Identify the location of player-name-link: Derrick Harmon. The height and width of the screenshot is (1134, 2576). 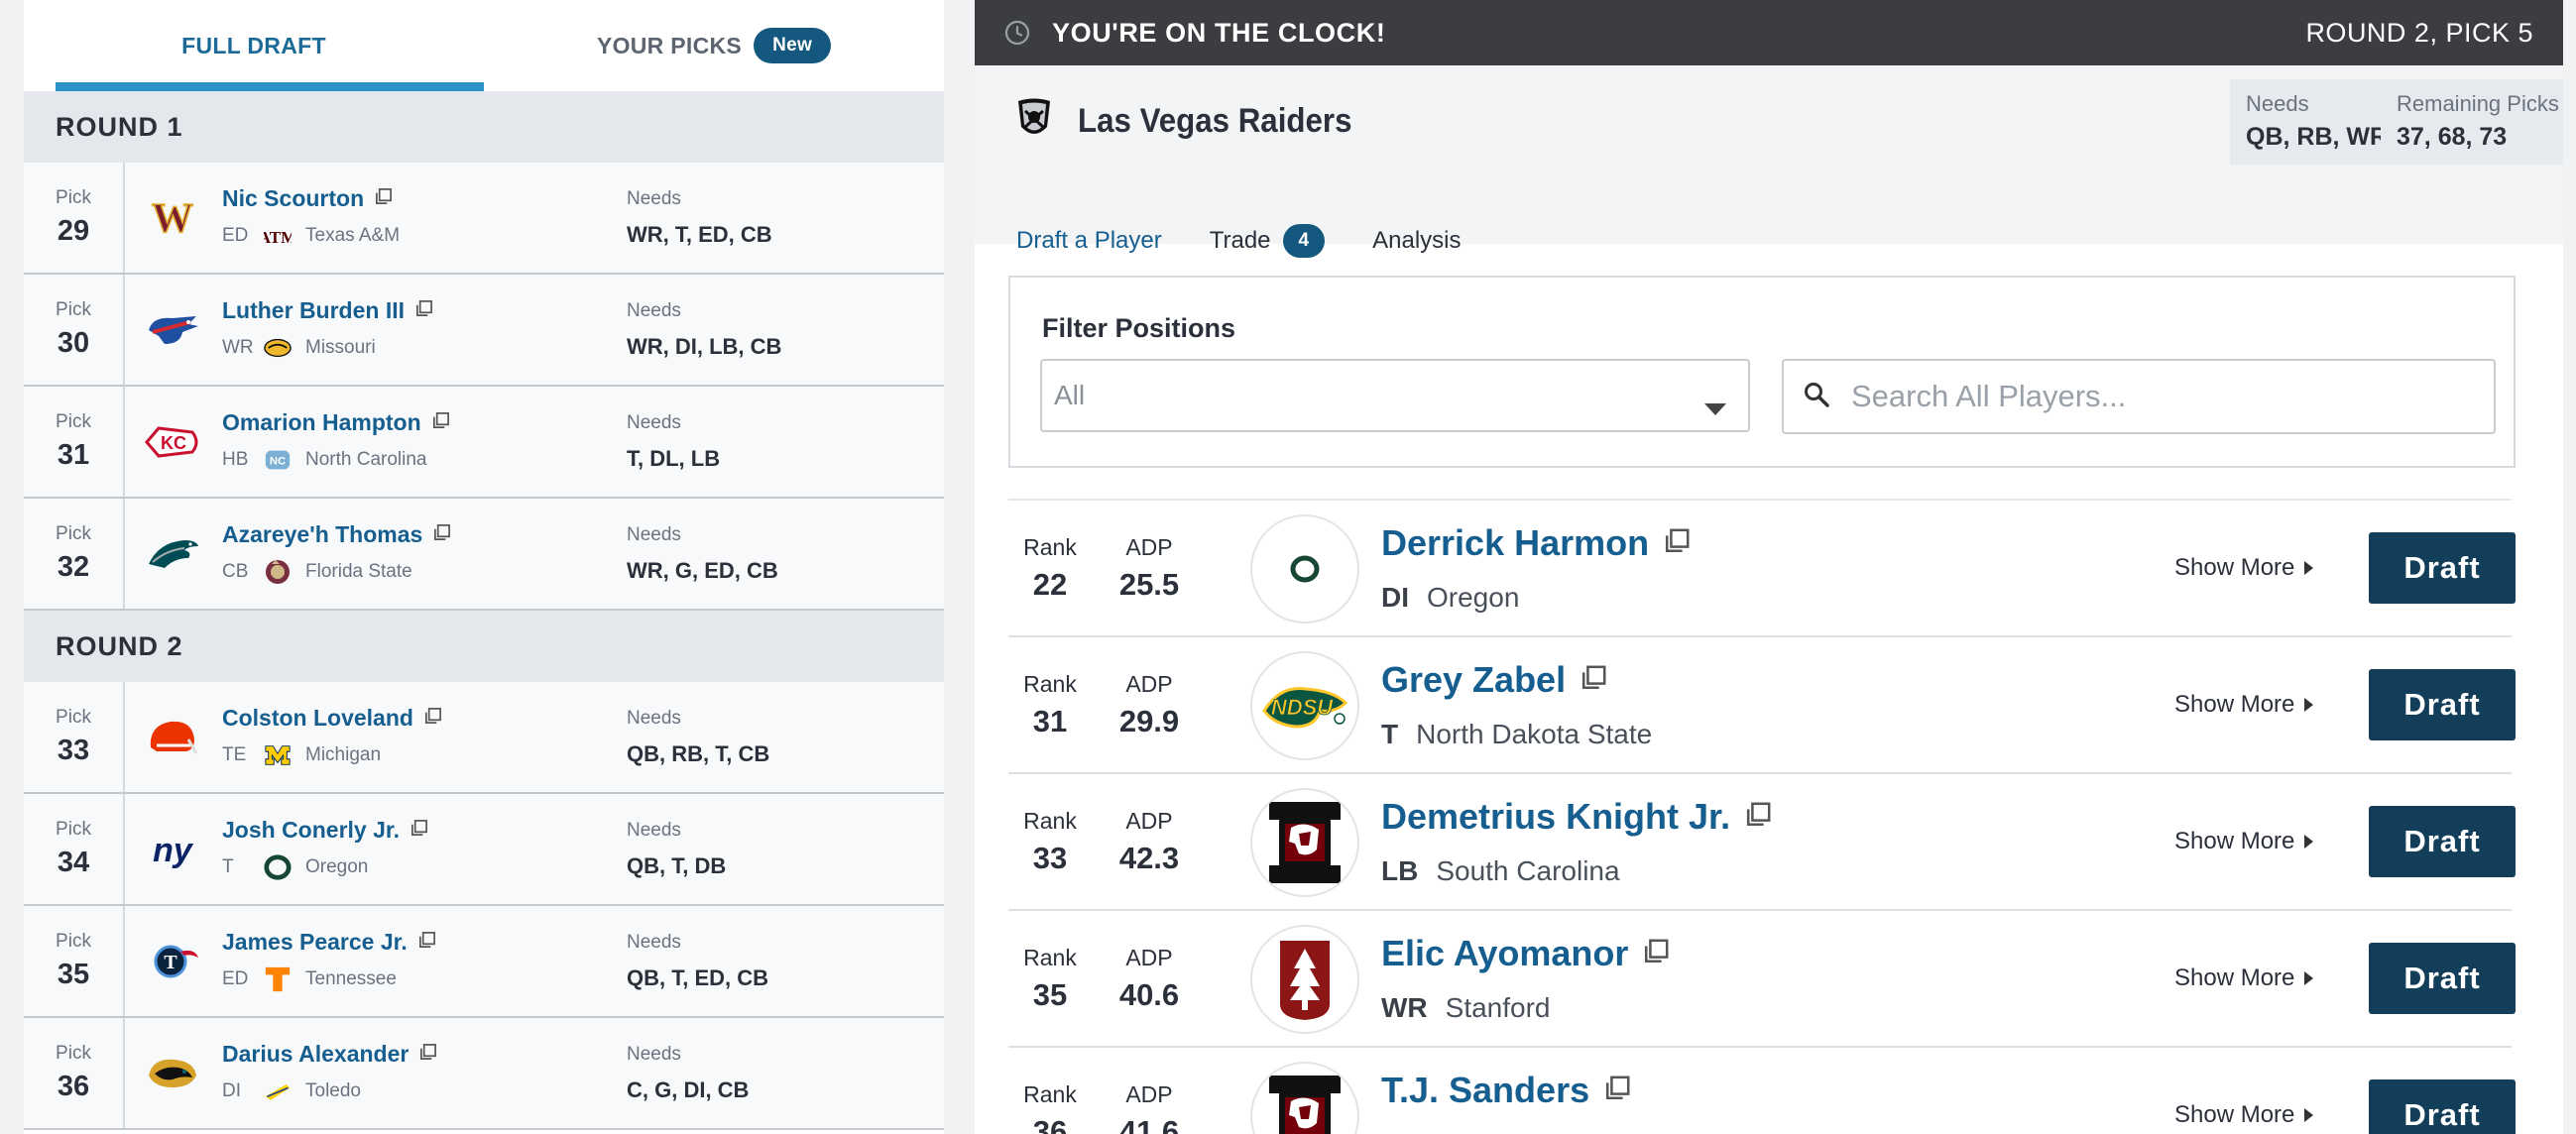
(1515, 543).